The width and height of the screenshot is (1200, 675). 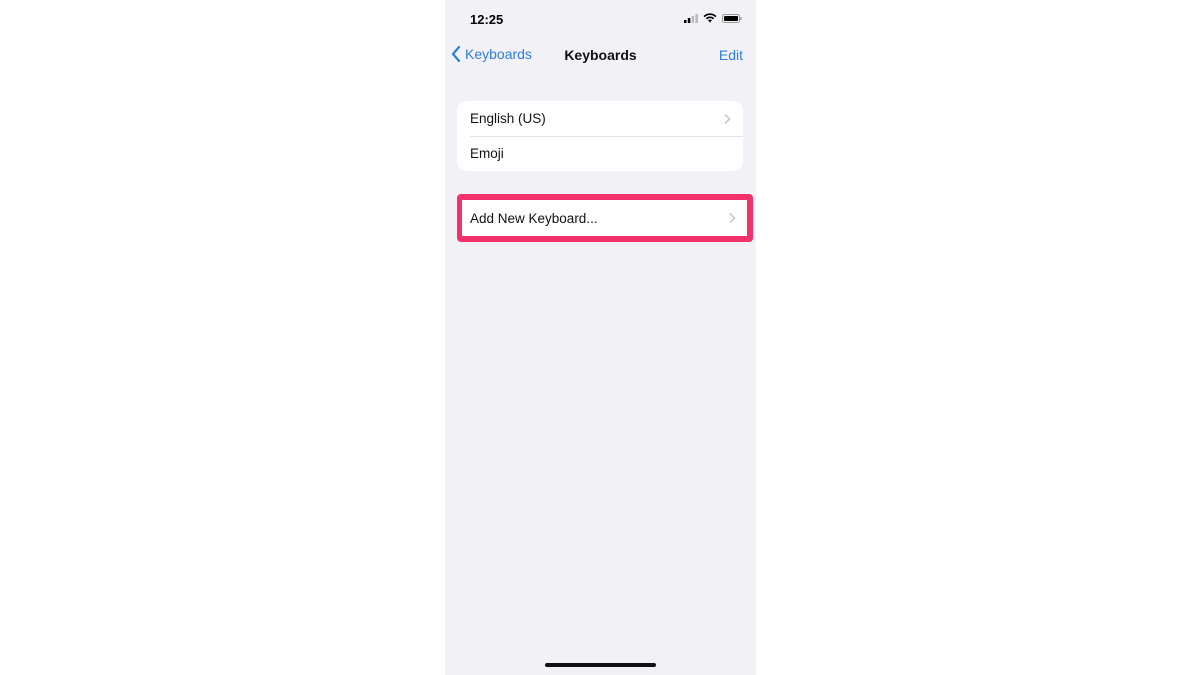 What do you see at coordinates (498, 54) in the screenshot?
I see `back-label: Keyboards` at bounding box center [498, 54].